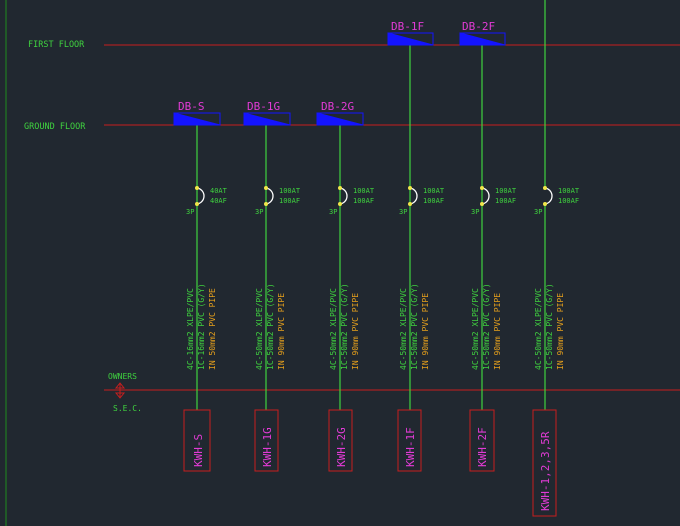 The image size is (680, 526). I want to click on first-floor-label: FIRST FLOOR, so click(56, 45).